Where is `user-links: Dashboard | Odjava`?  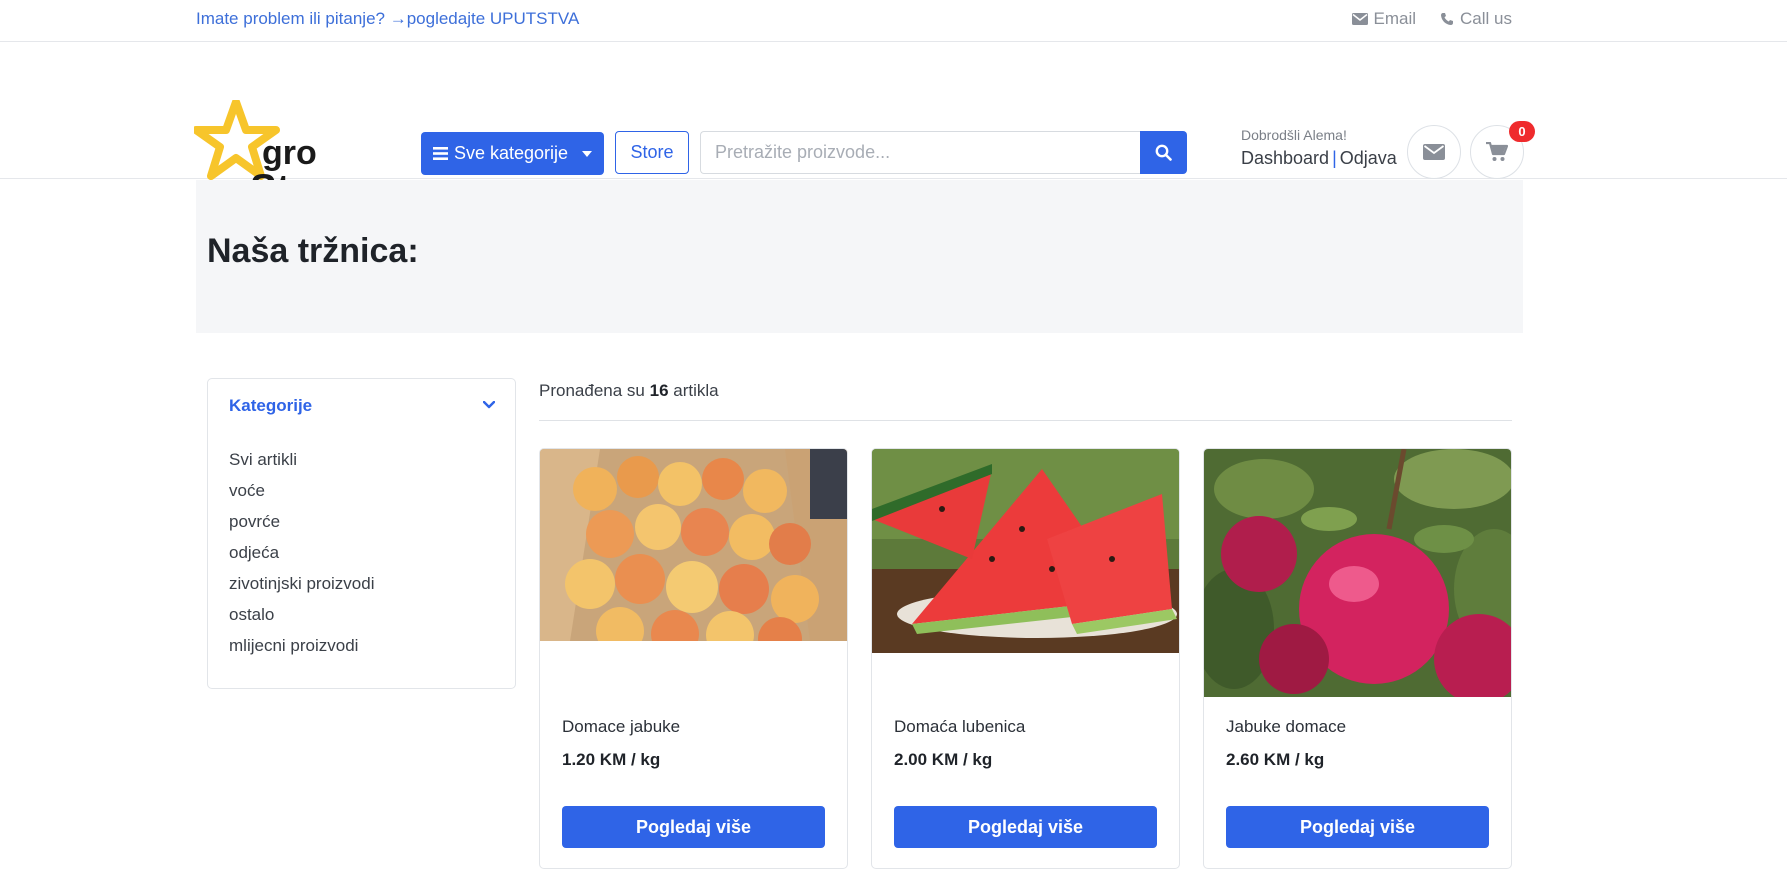 user-links: Dashboard | Odjava is located at coordinates (1319, 158).